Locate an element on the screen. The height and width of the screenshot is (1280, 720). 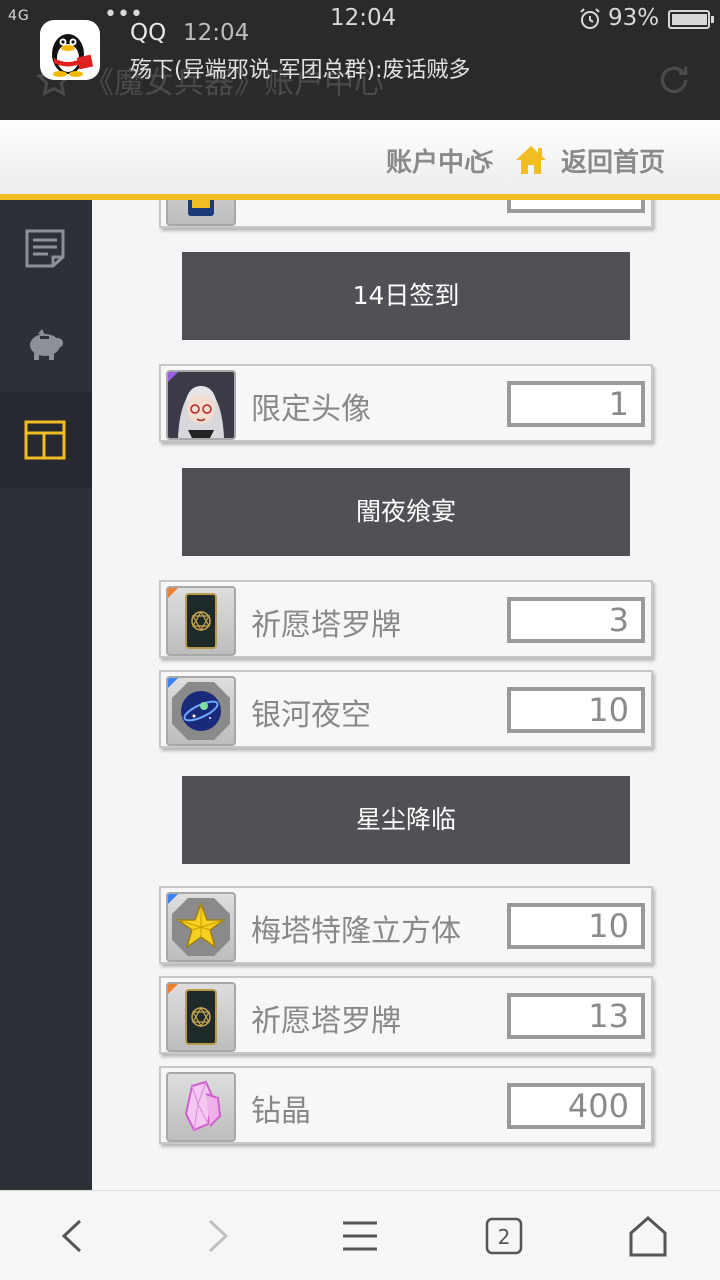
list-item: 祈愿塔罗牌 3 is located at coordinates (406, 619).